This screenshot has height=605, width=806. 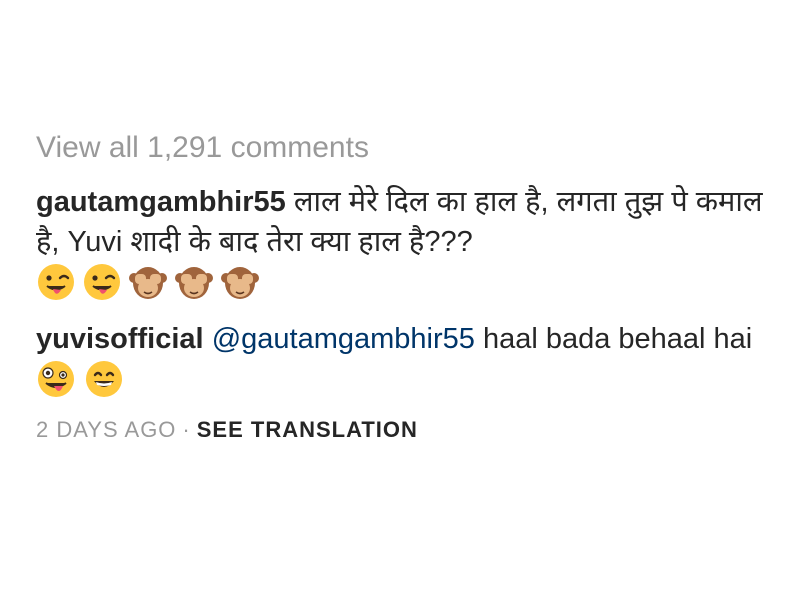 I want to click on comment-username: gautamgambhir55, so click(x=161, y=202).